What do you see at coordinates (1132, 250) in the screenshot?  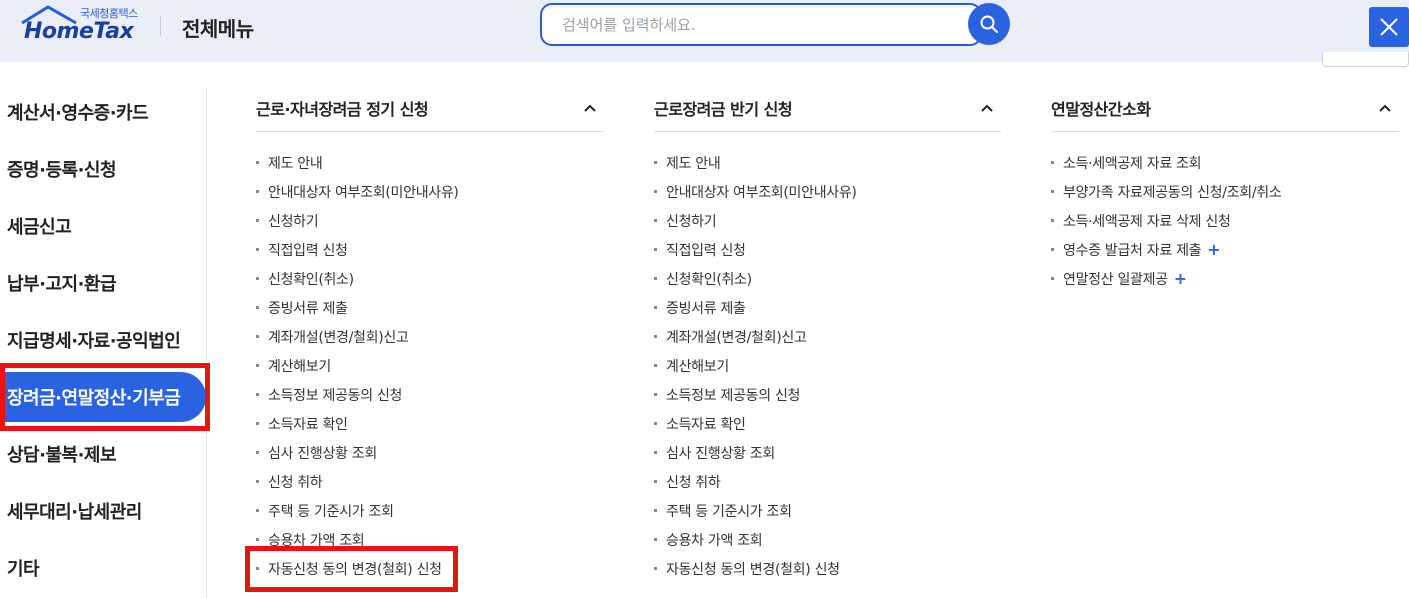 I see `item-label: 영수증 발급처 자료 제출` at bounding box center [1132, 250].